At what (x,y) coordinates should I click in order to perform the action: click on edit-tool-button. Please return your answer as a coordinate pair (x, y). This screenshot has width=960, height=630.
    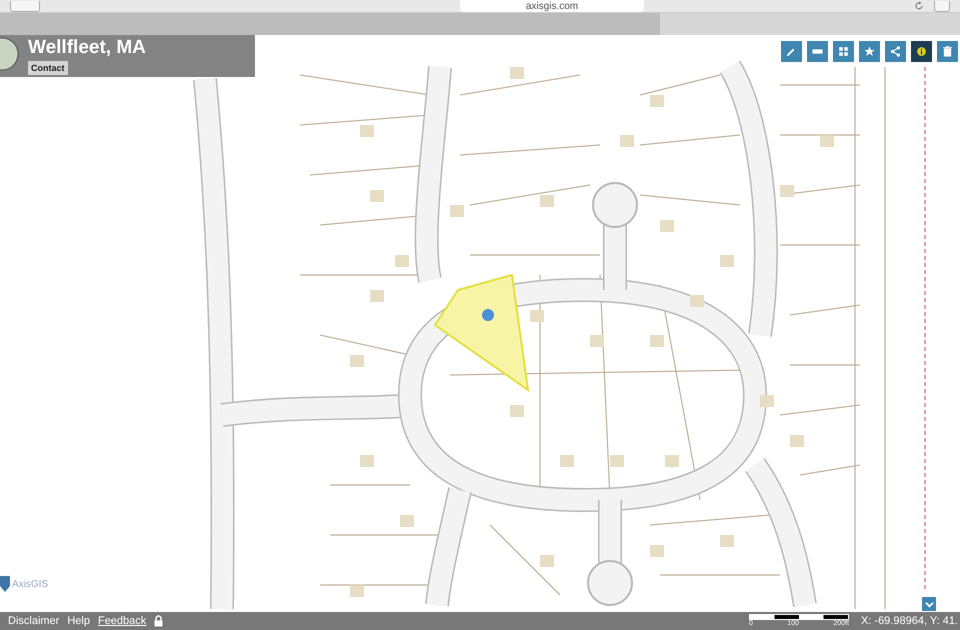
    Looking at the image, I should click on (791, 51).